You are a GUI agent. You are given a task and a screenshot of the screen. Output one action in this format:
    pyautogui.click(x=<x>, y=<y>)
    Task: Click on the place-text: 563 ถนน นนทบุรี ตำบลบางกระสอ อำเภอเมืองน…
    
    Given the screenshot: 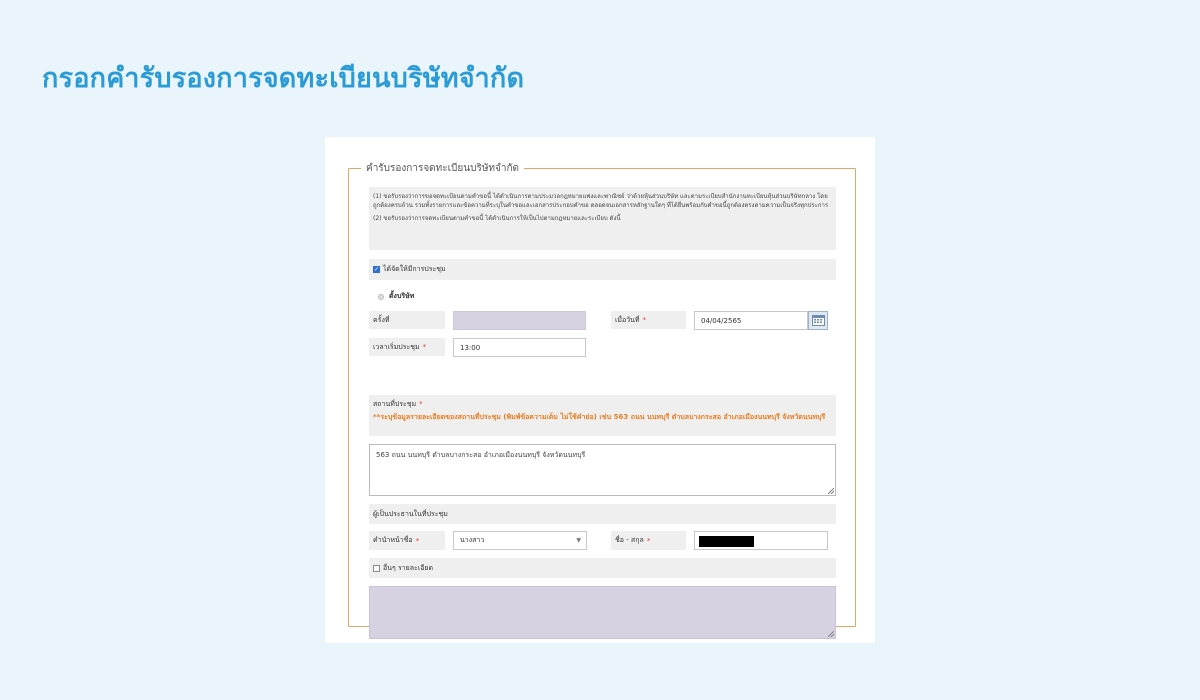 What is the action you would take?
    pyautogui.click(x=481, y=455)
    